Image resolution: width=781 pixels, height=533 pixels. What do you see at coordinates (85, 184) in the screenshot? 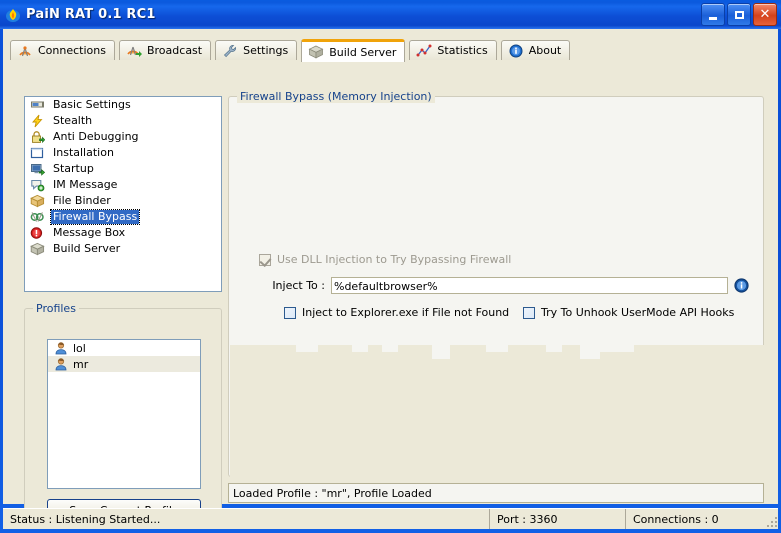
I see `sidebar-item-label: IM Message` at bounding box center [85, 184].